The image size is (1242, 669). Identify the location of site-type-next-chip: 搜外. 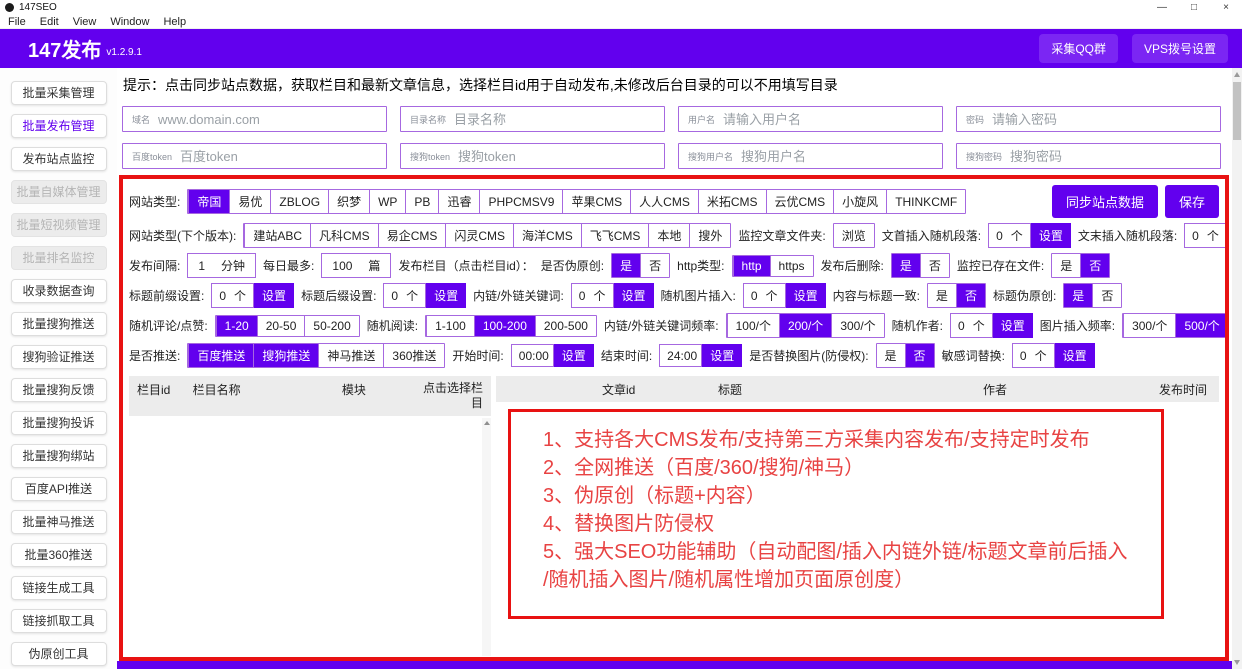
(709, 235).